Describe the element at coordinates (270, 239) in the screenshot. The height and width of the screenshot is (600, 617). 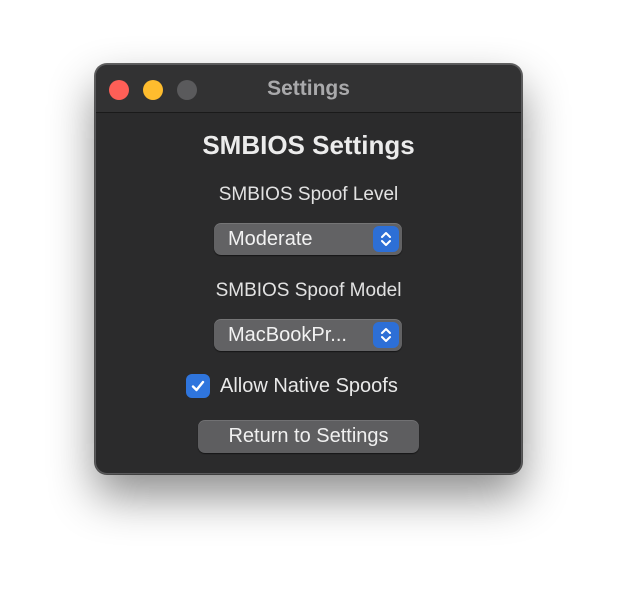
I see `spoof-level-value: Moderate` at that location.